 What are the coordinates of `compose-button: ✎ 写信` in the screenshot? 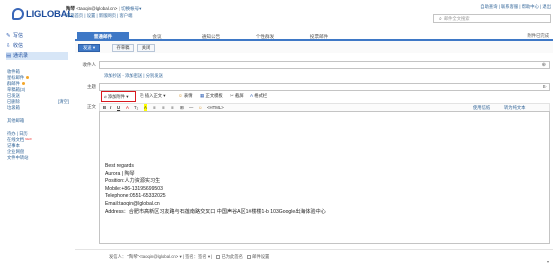 It's located at (37, 36).